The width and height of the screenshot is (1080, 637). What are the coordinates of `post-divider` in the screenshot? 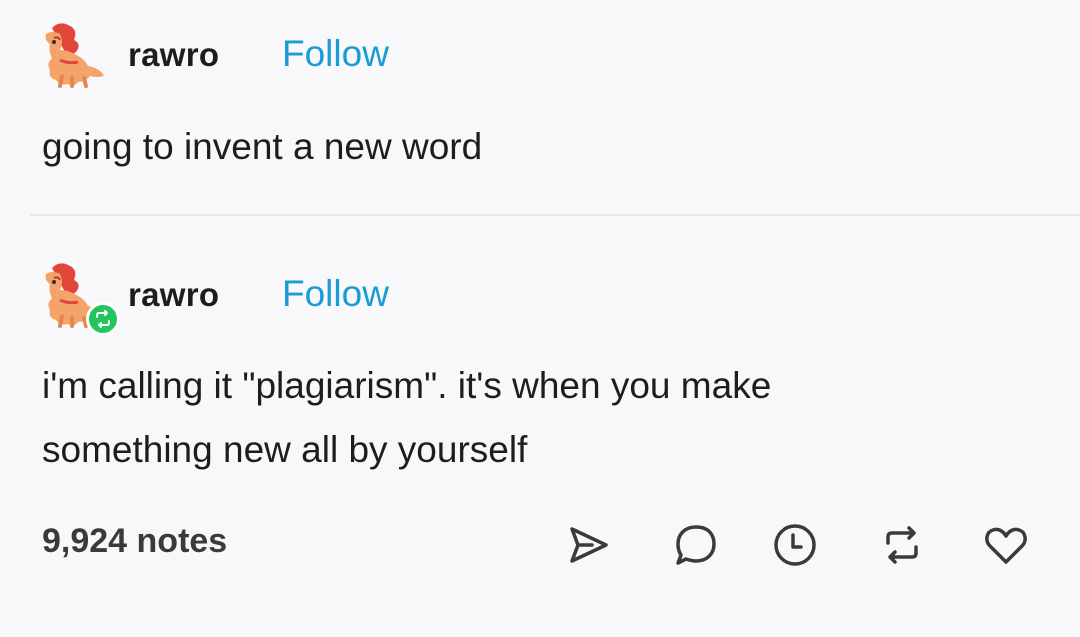 It's located at (555, 215).